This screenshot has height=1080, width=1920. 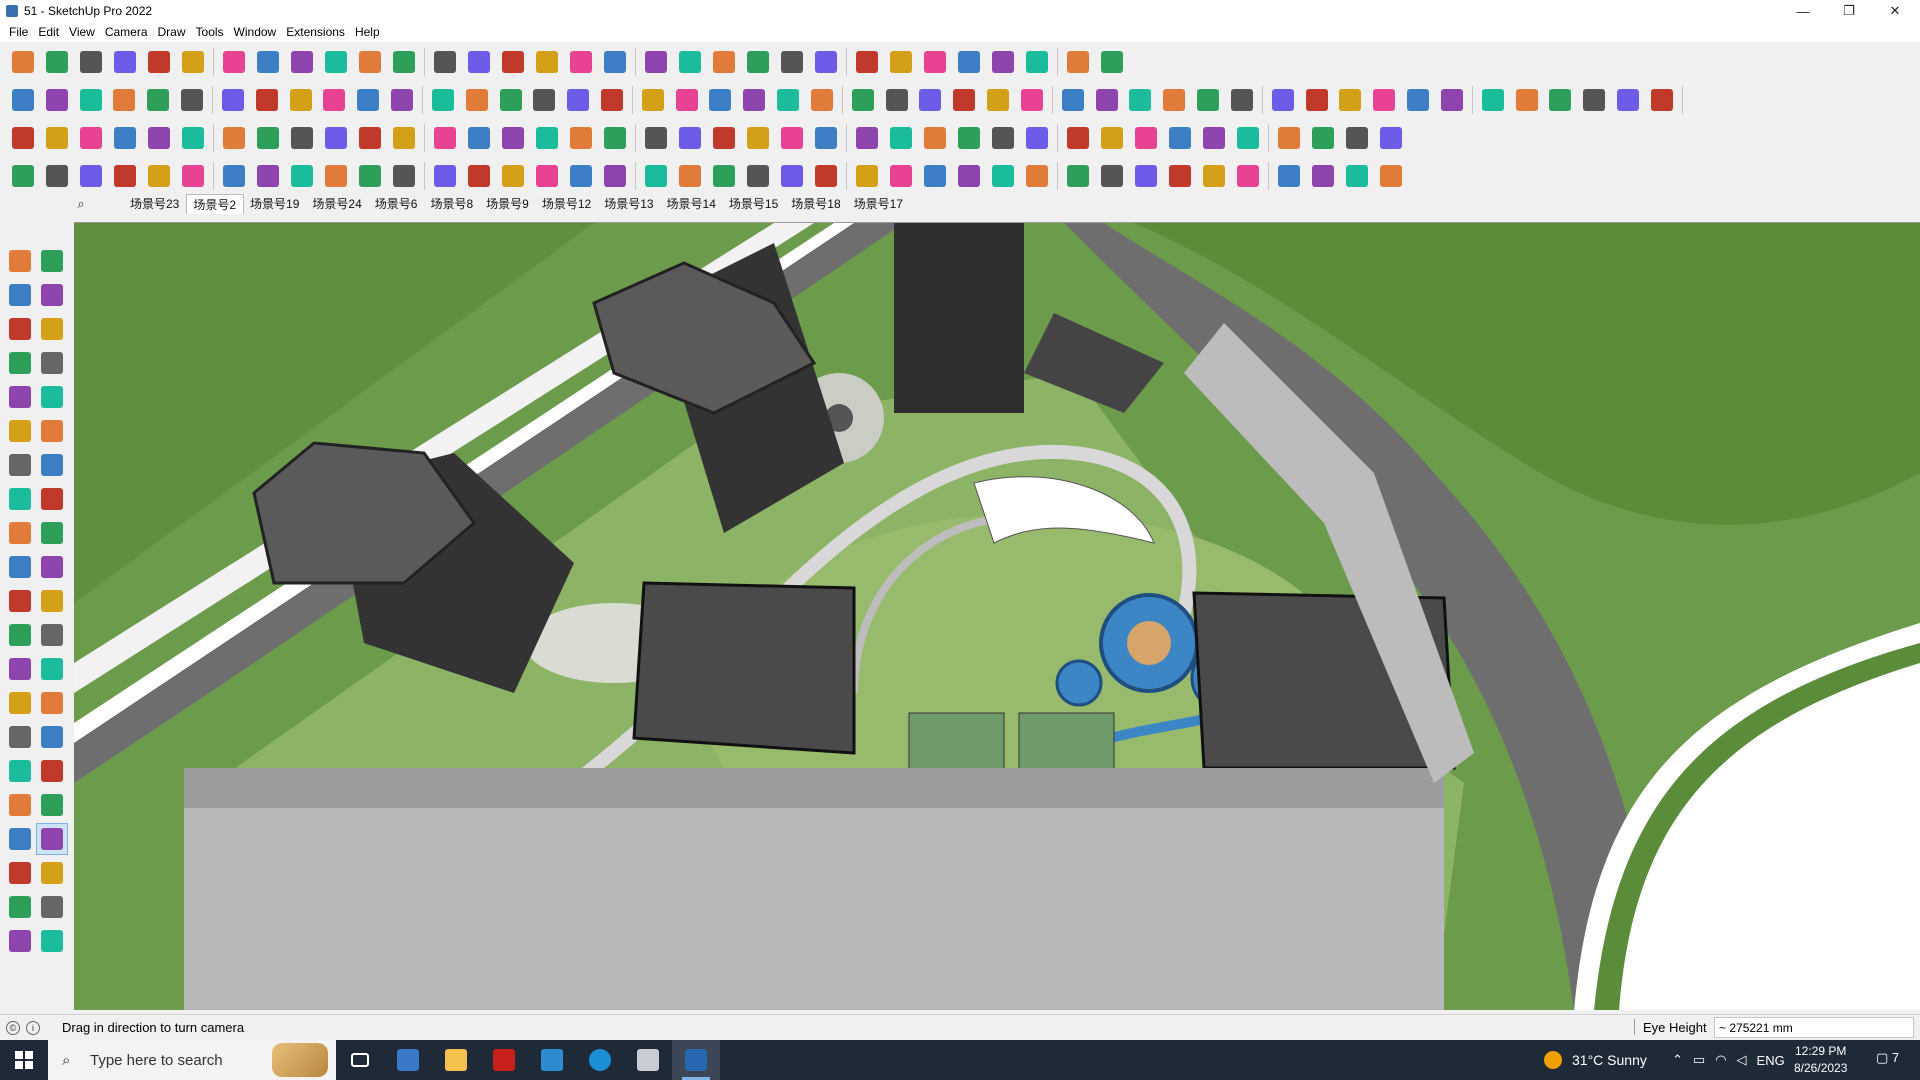 I want to click on weather-widget: 31°C Sunny, so click(x=1595, y=1060).